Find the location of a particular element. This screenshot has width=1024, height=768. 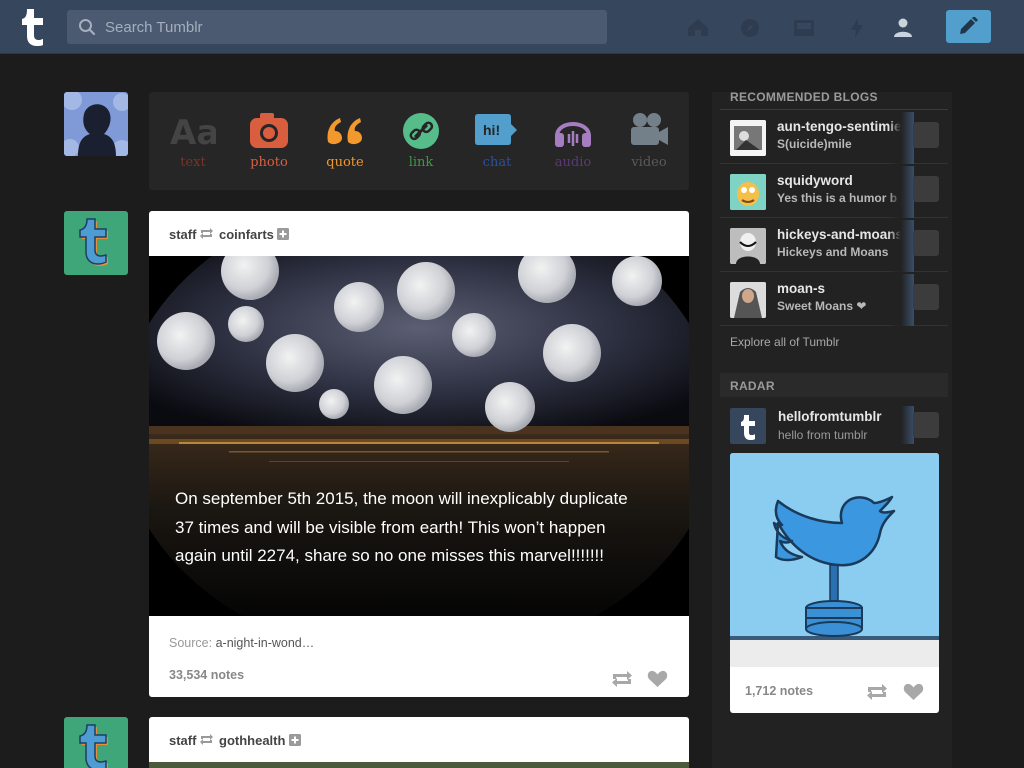

svg-text: Aa is located at coordinates (193, 132).